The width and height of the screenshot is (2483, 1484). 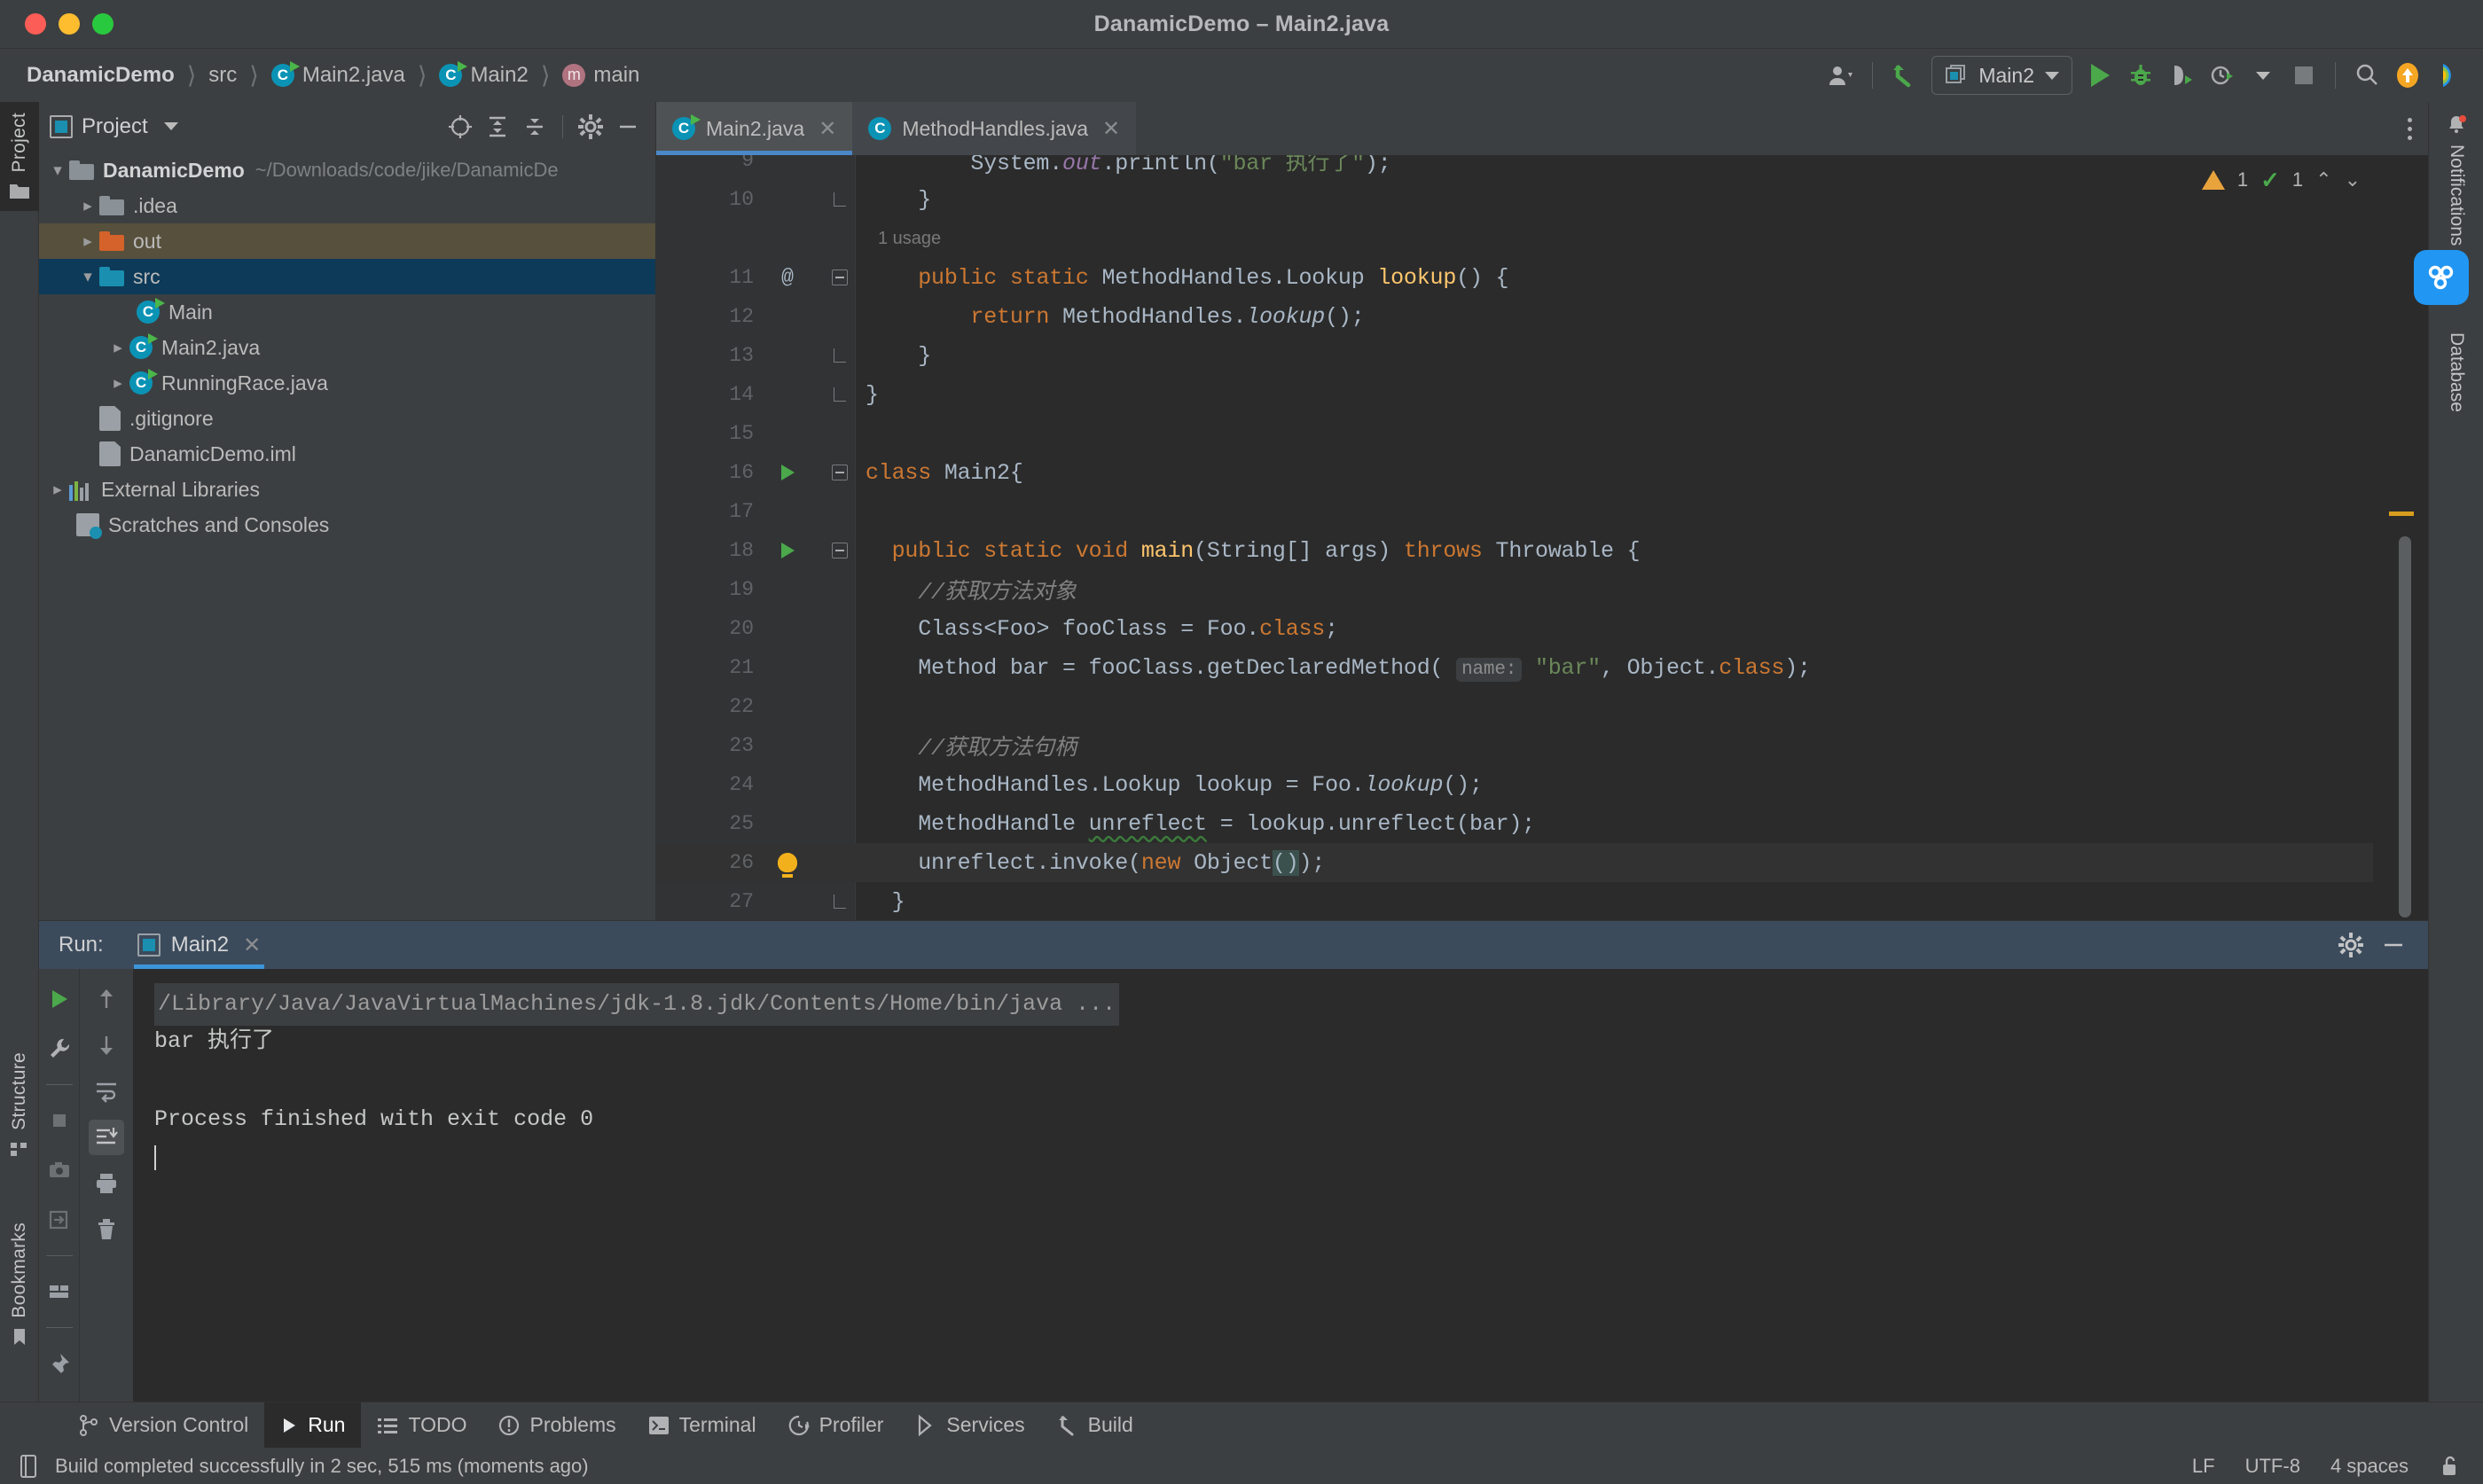 I want to click on tree-row: Scratches and Consoles, so click(x=347, y=525).